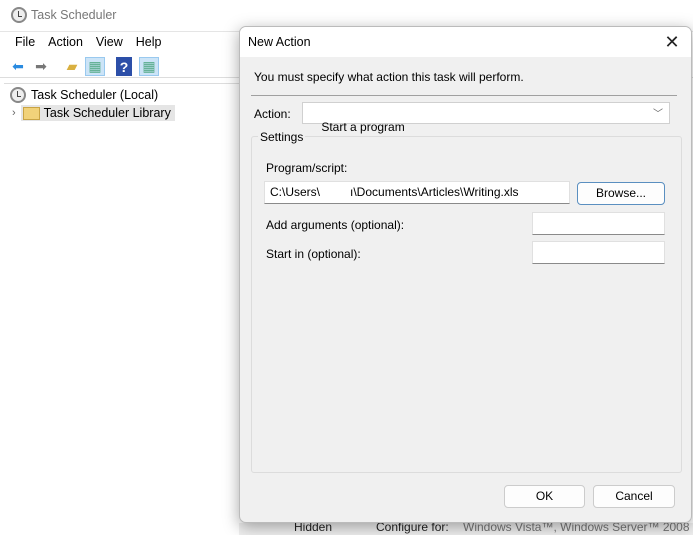 The height and width of the screenshot is (535, 693). I want to click on arguments-input, so click(598, 223).